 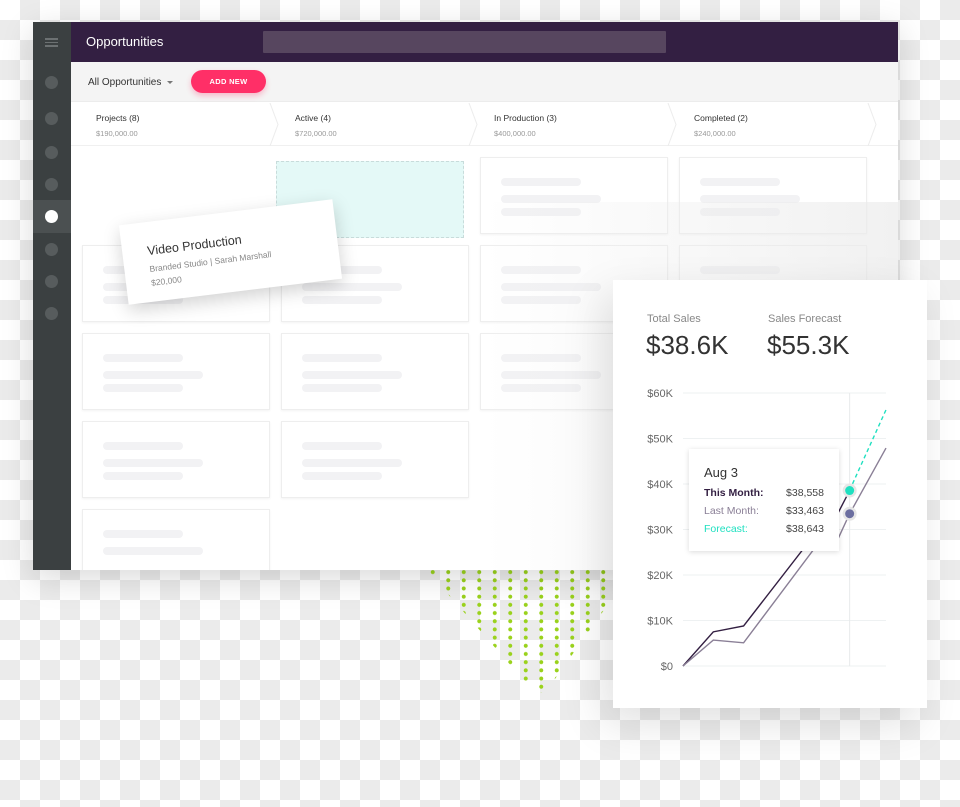 What do you see at coordinates (715, 133) in the screenshot?
I see `stage-amount: $240,000.00` at bounding box center [715, 133].